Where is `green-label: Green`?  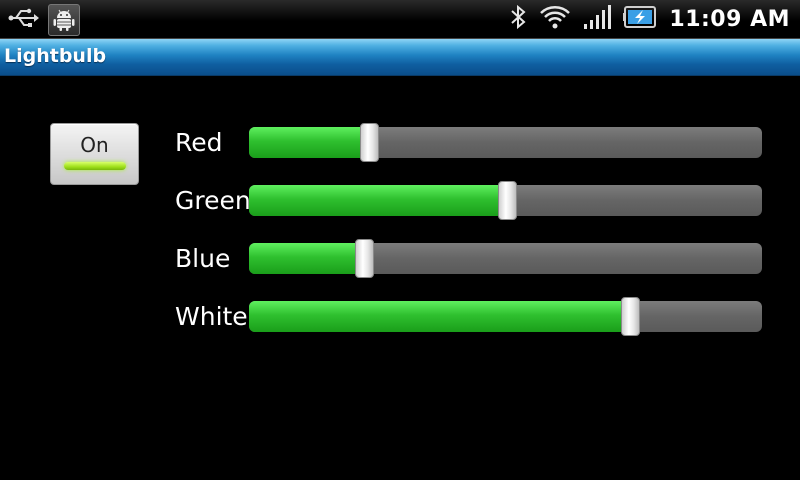 green-label: Green is located at coordinates (213, 200).